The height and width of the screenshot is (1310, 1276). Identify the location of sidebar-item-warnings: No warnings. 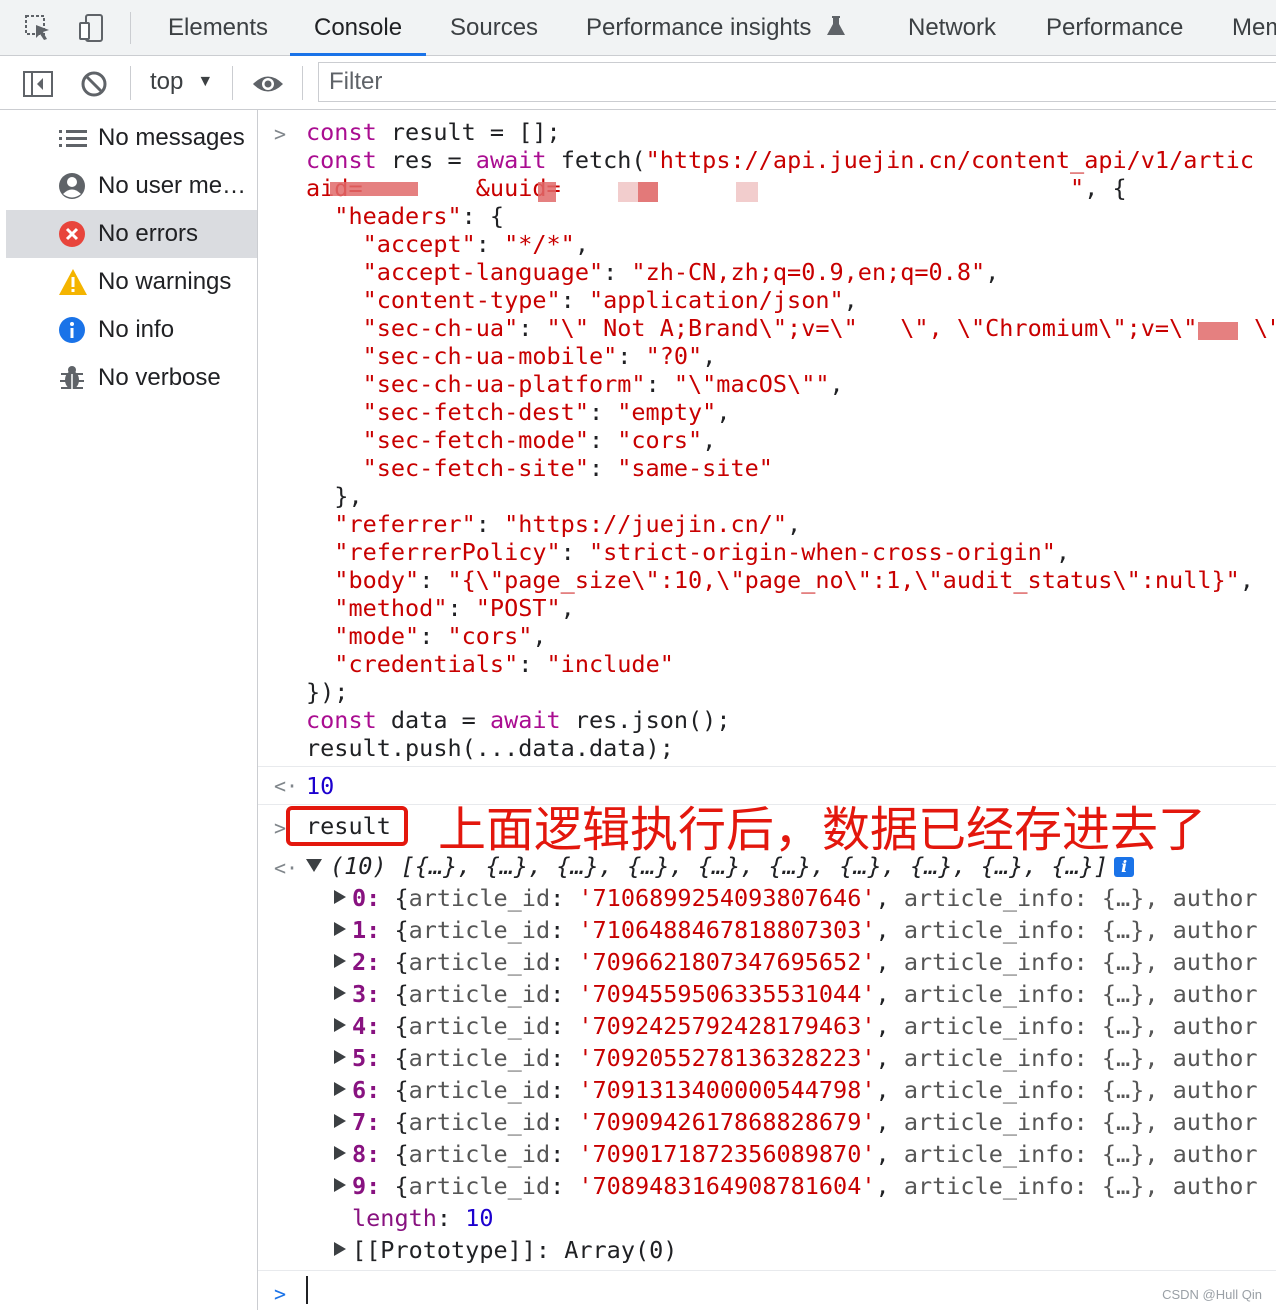
(131, 282).